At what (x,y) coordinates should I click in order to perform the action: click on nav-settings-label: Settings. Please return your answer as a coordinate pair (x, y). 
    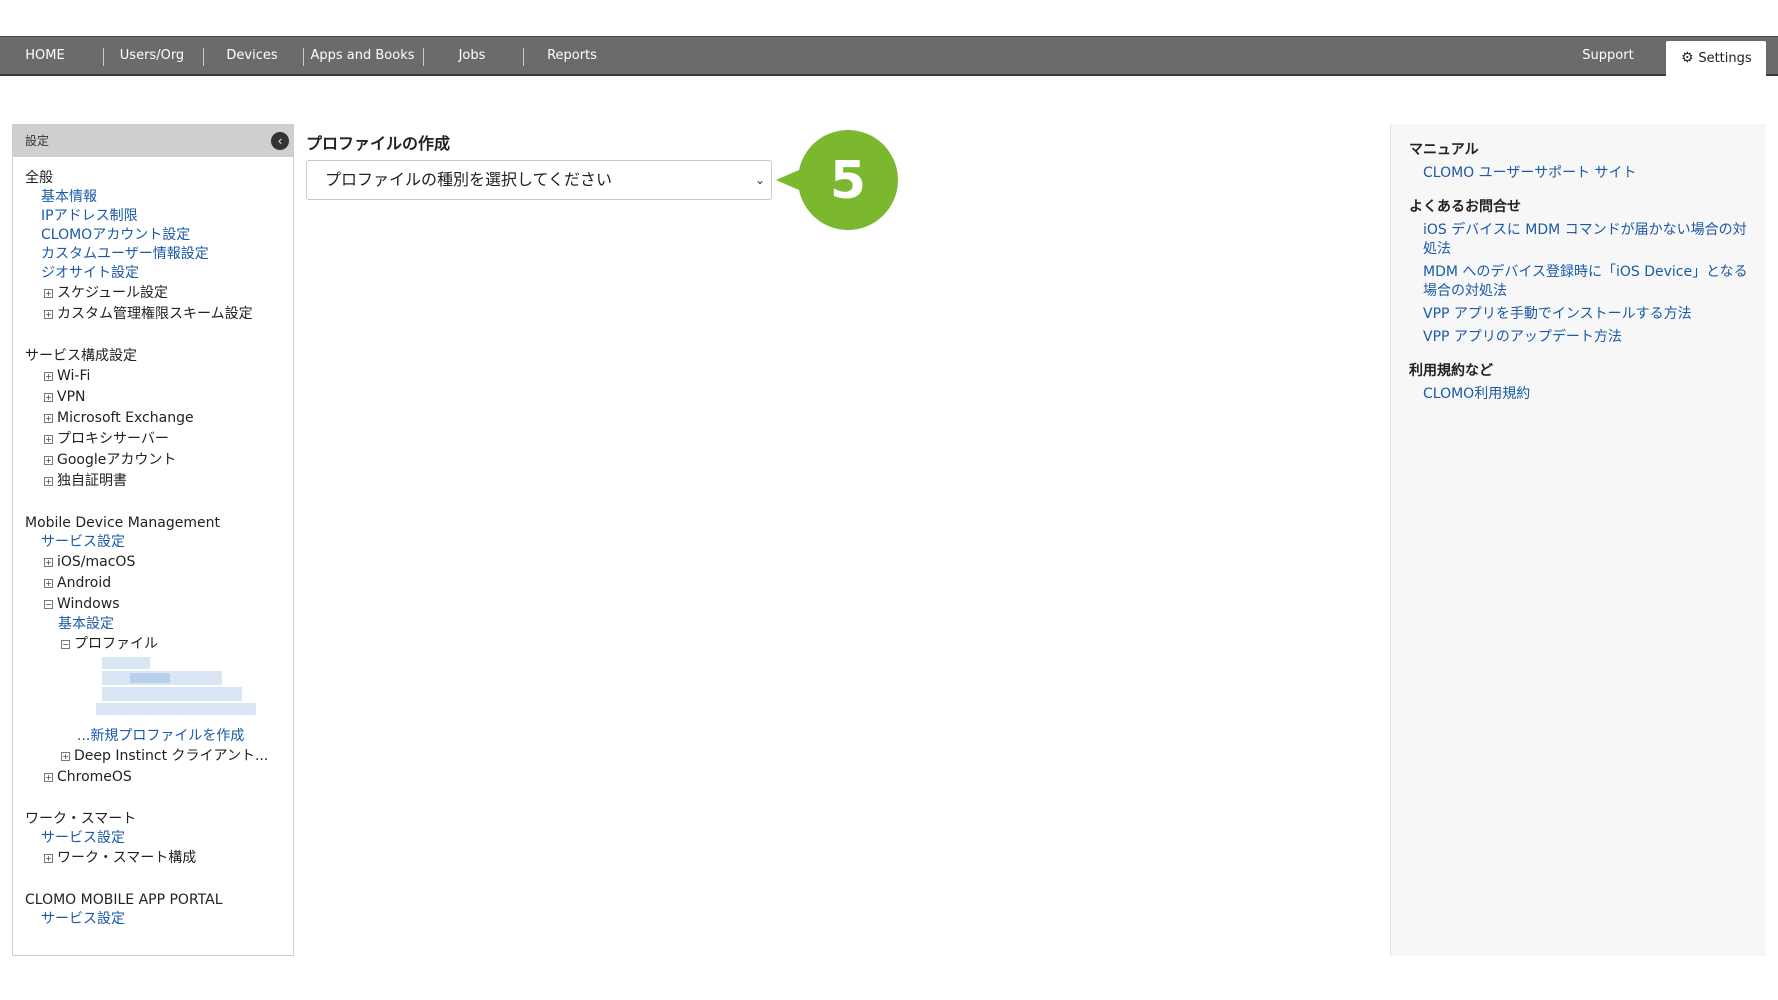
    Looking at the image, I should click on (1725, 58).